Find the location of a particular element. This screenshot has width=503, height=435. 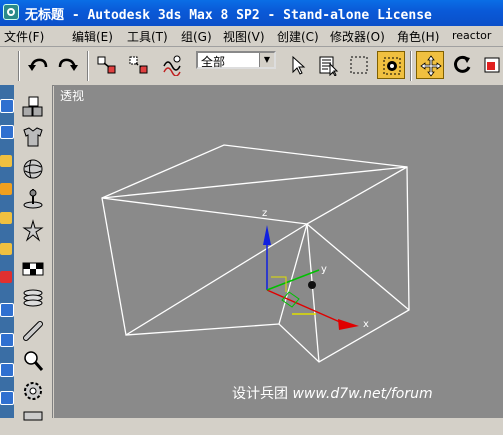

select-object-button is located at coordinates (298, 65).